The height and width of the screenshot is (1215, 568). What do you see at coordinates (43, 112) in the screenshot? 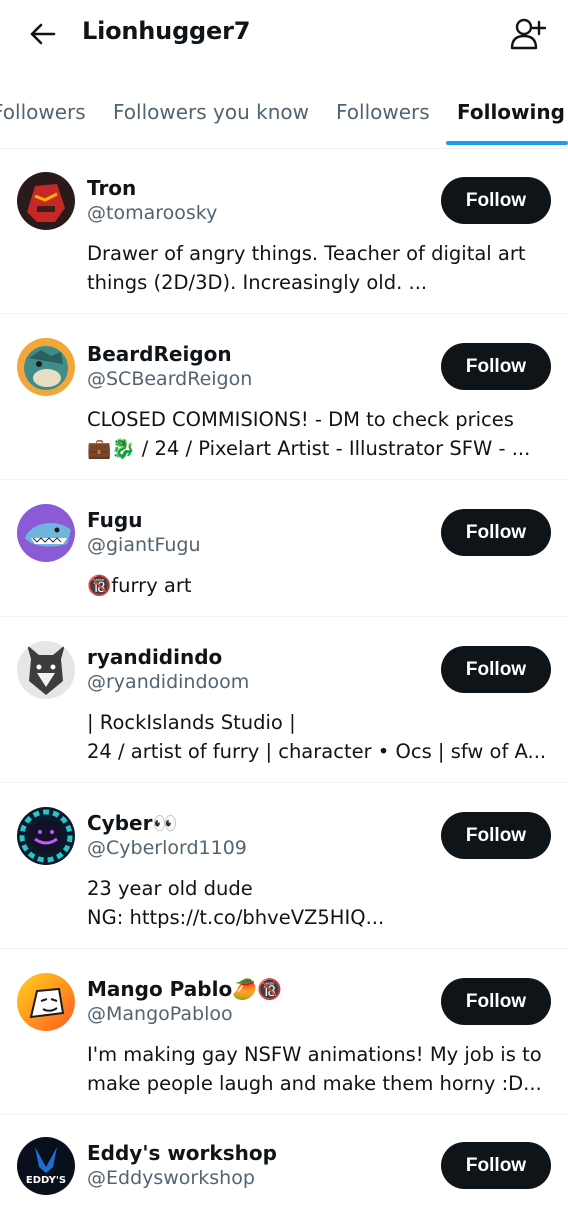
I see `tab-followers: Followers` at bounding box center [43, 112].